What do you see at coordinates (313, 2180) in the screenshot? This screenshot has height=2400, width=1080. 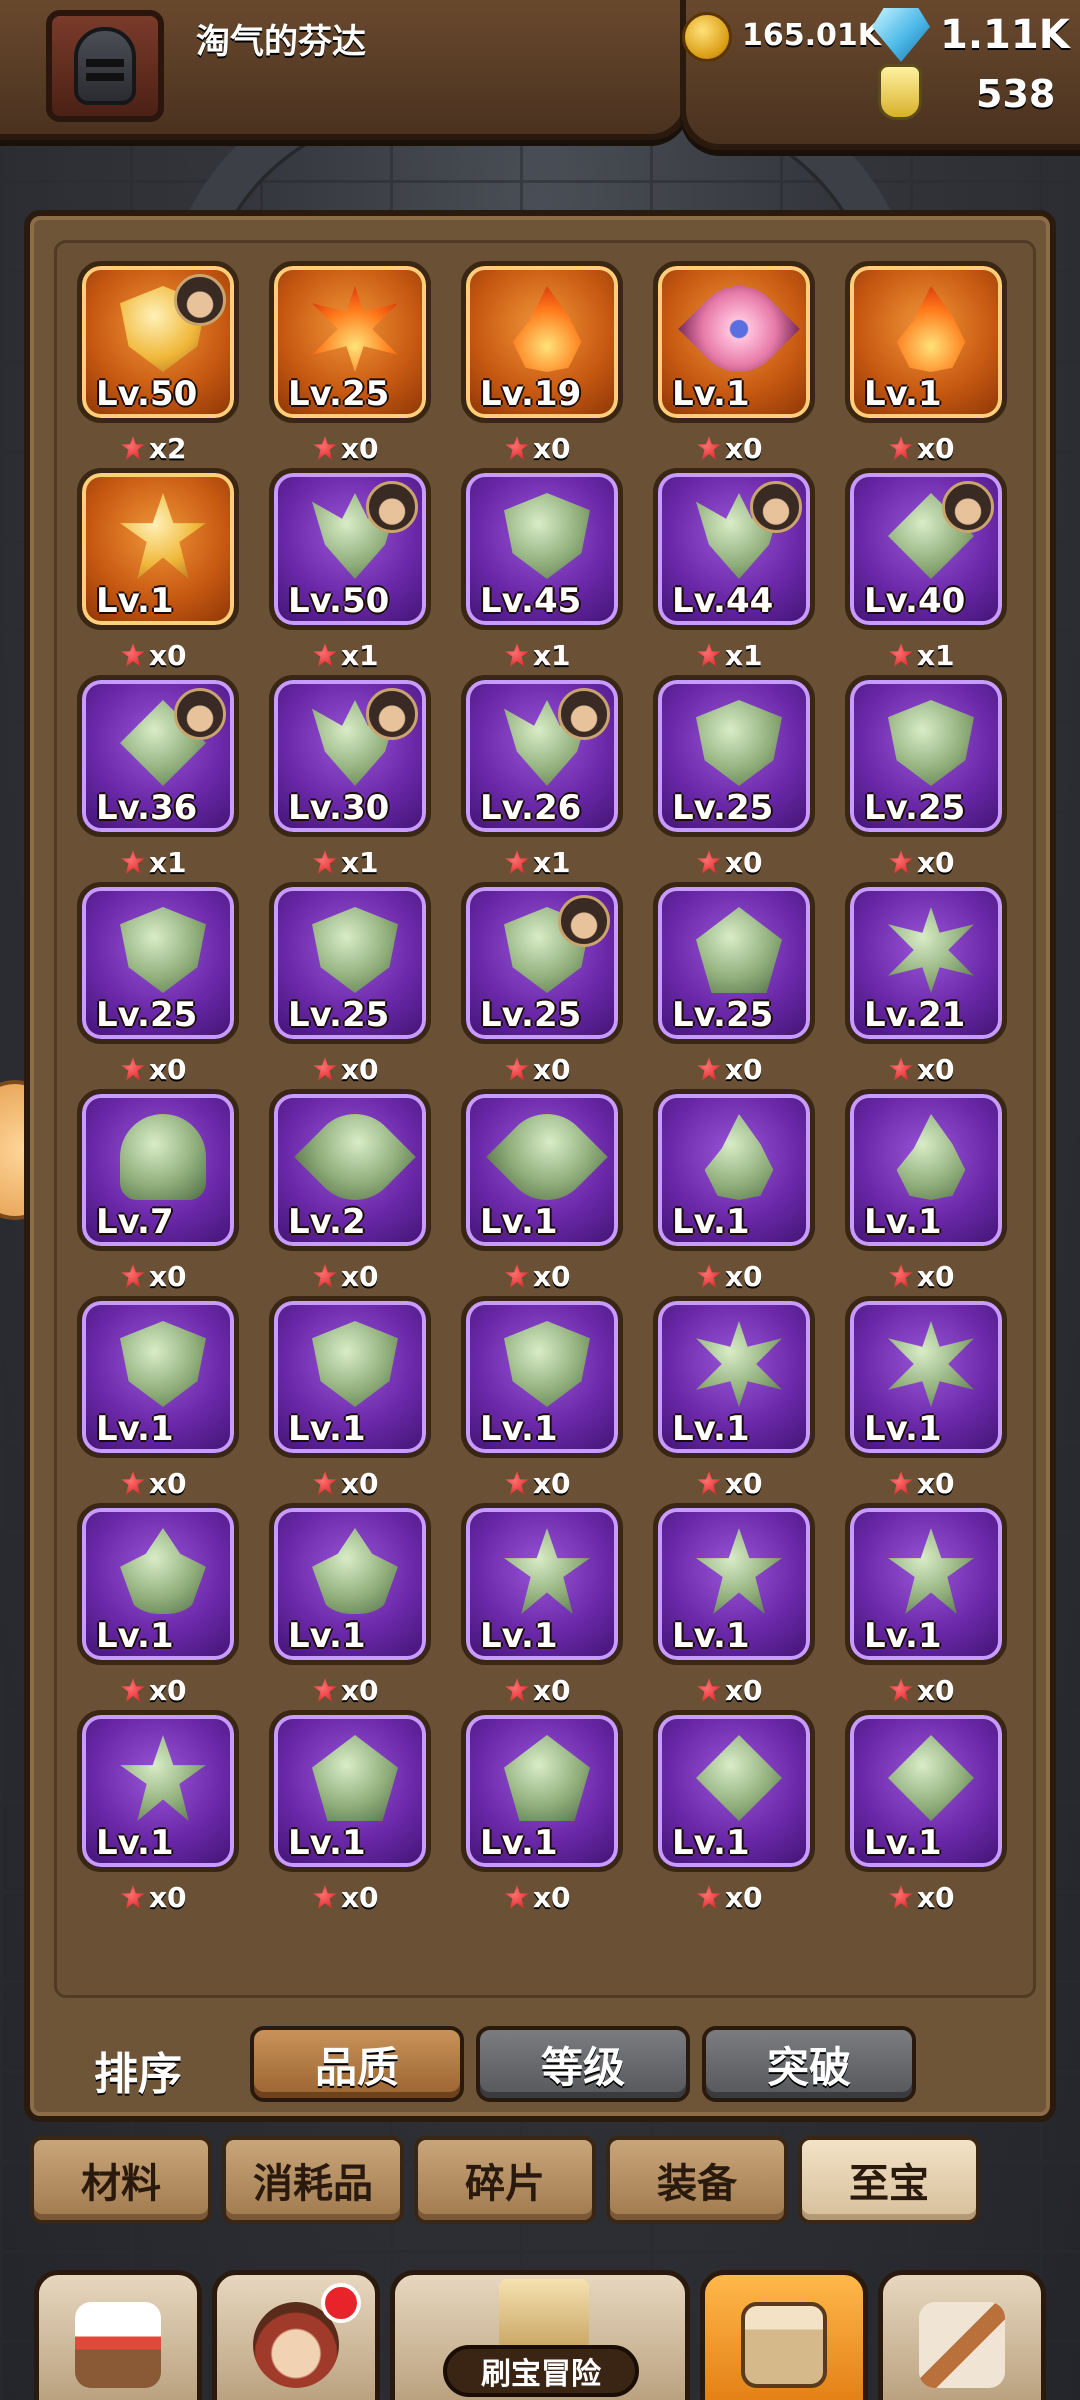 I see `tab-consumables: 消耗品` at bounding box center [313, 2180].